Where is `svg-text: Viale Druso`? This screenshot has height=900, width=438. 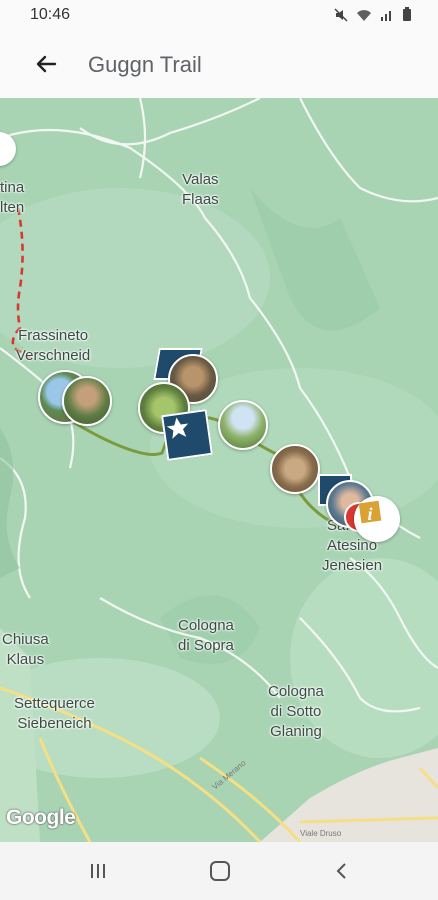 svg-text: Viale Druso is located at coordinates (321, 833).